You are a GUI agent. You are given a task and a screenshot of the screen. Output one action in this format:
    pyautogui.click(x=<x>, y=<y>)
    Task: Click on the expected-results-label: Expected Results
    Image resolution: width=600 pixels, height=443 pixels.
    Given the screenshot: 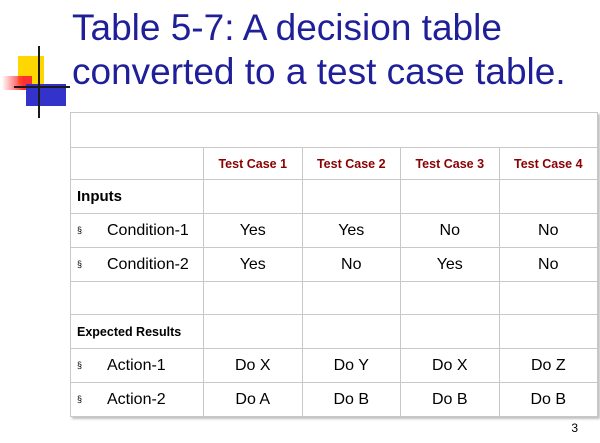 What is the action you would take?
    pyautogui.click(x=137, y=331)
    